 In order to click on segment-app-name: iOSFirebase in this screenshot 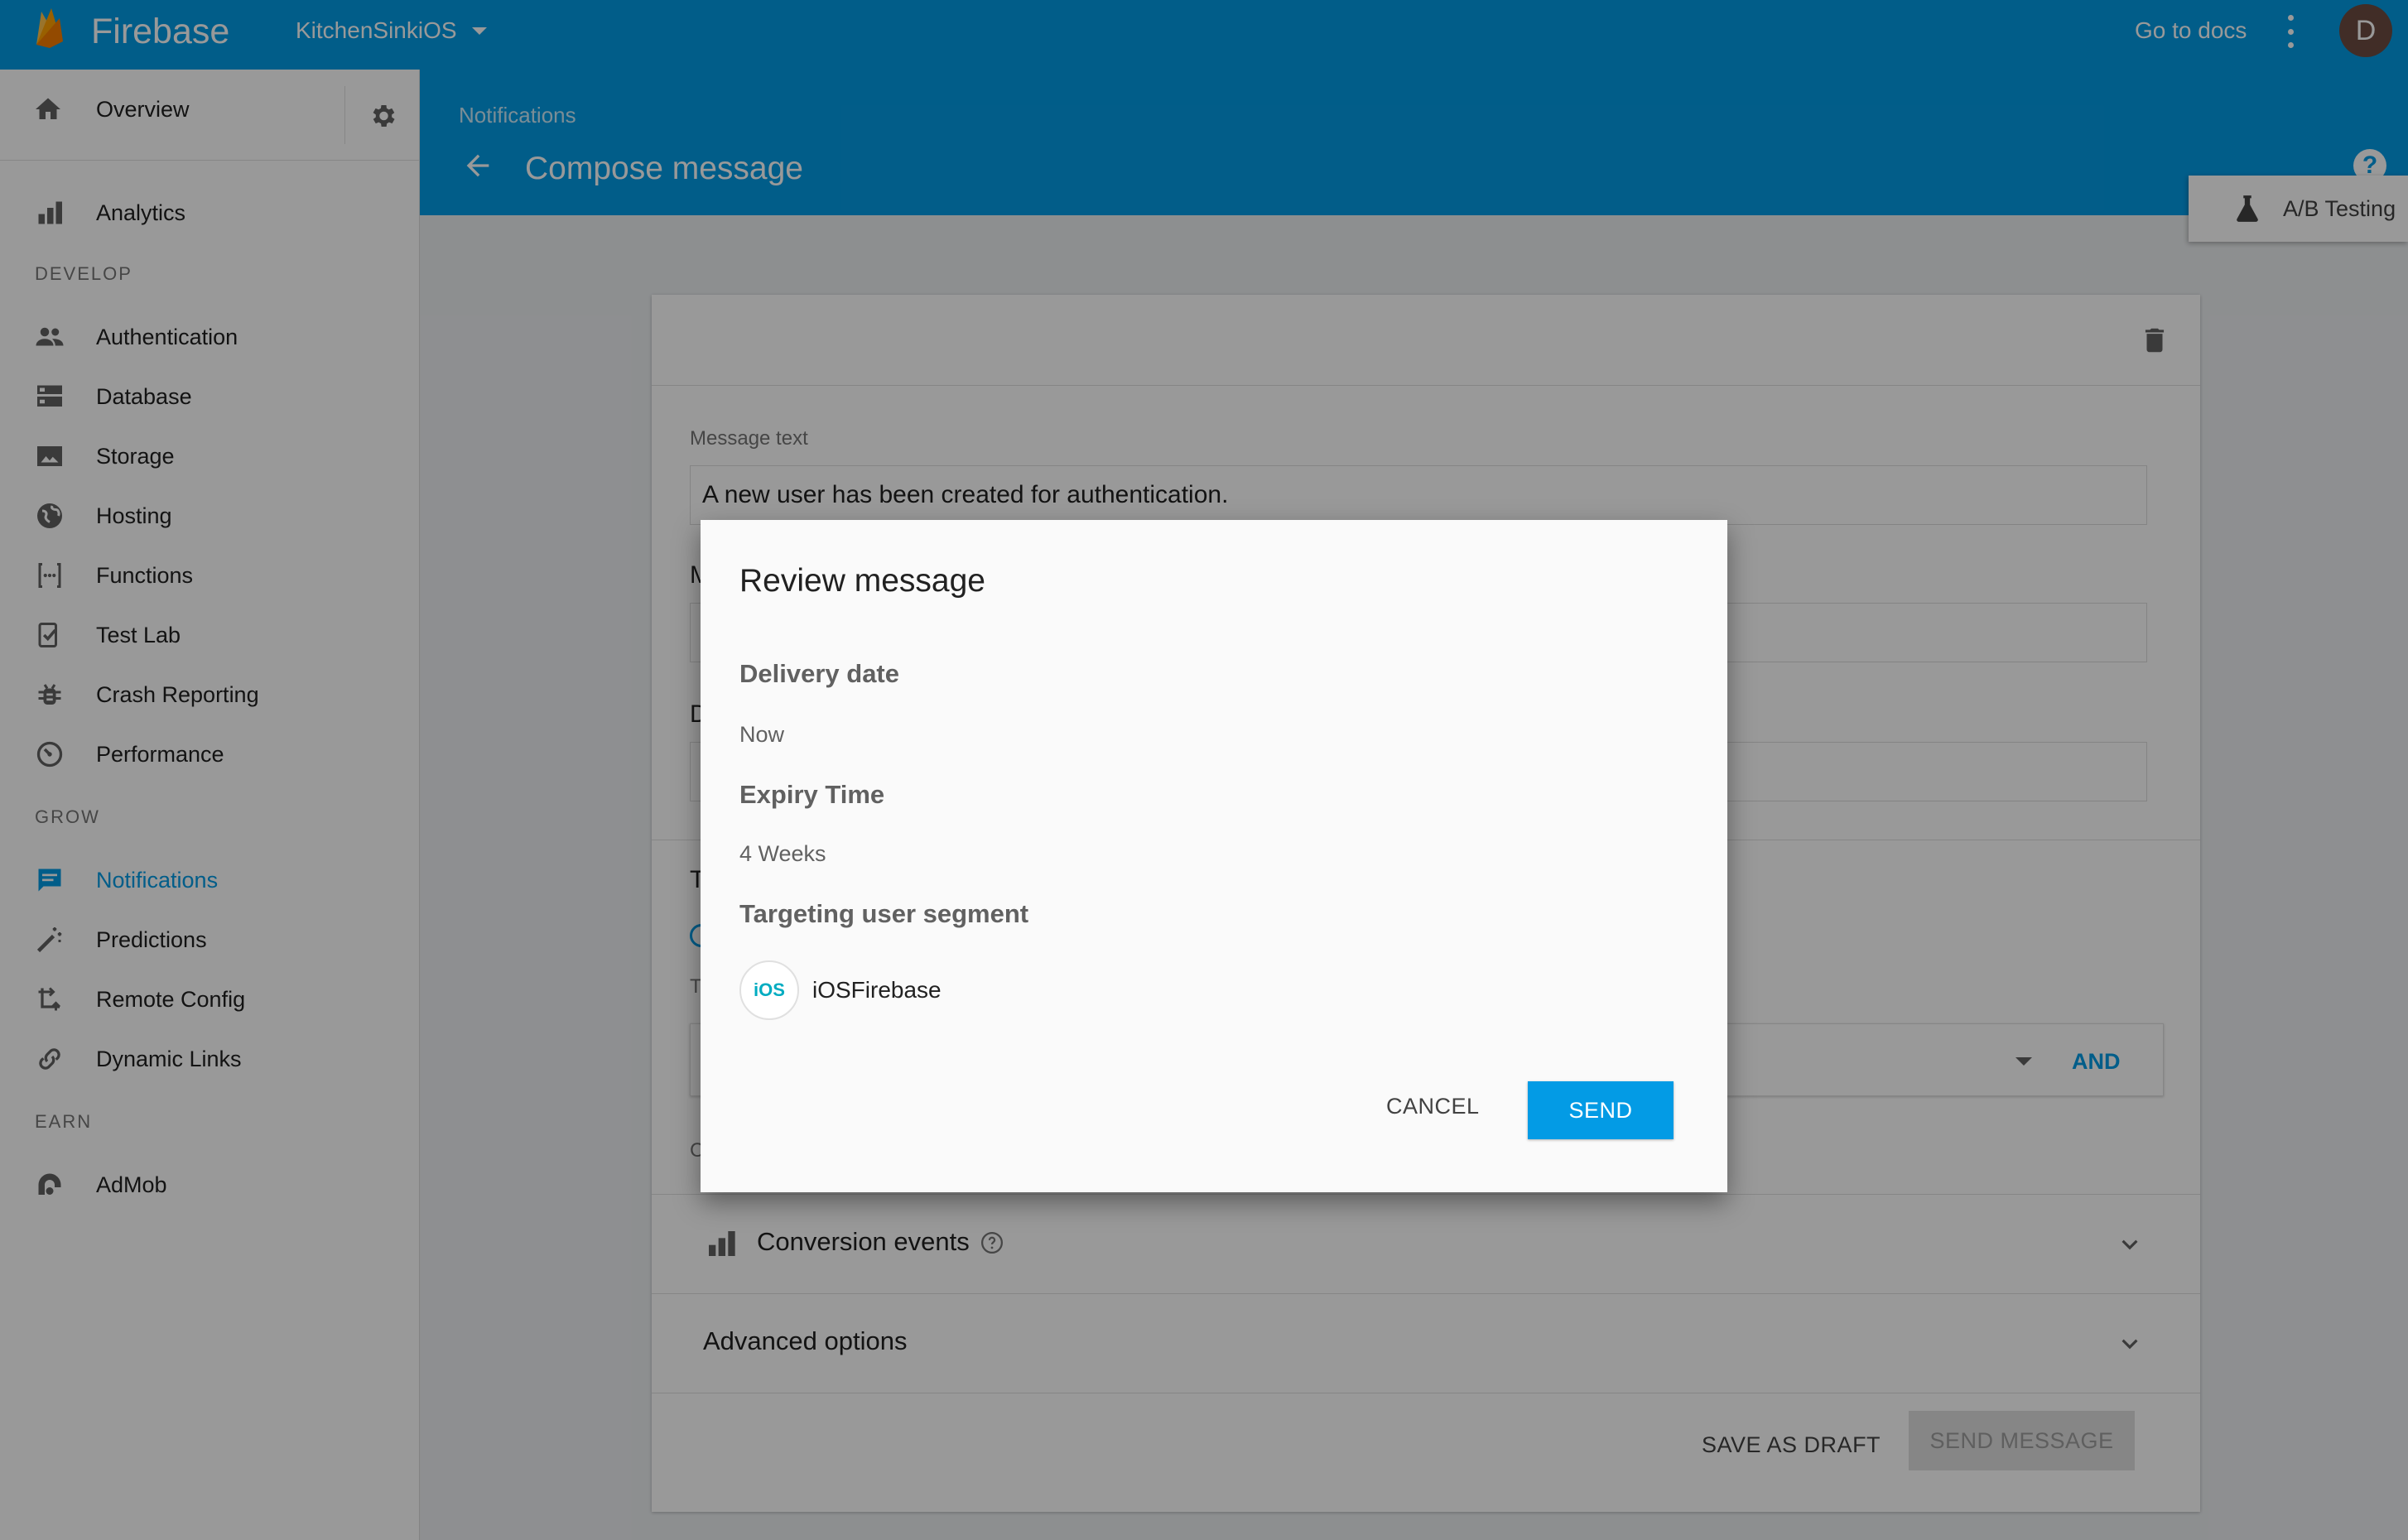, I will do `click(877, 990)`.